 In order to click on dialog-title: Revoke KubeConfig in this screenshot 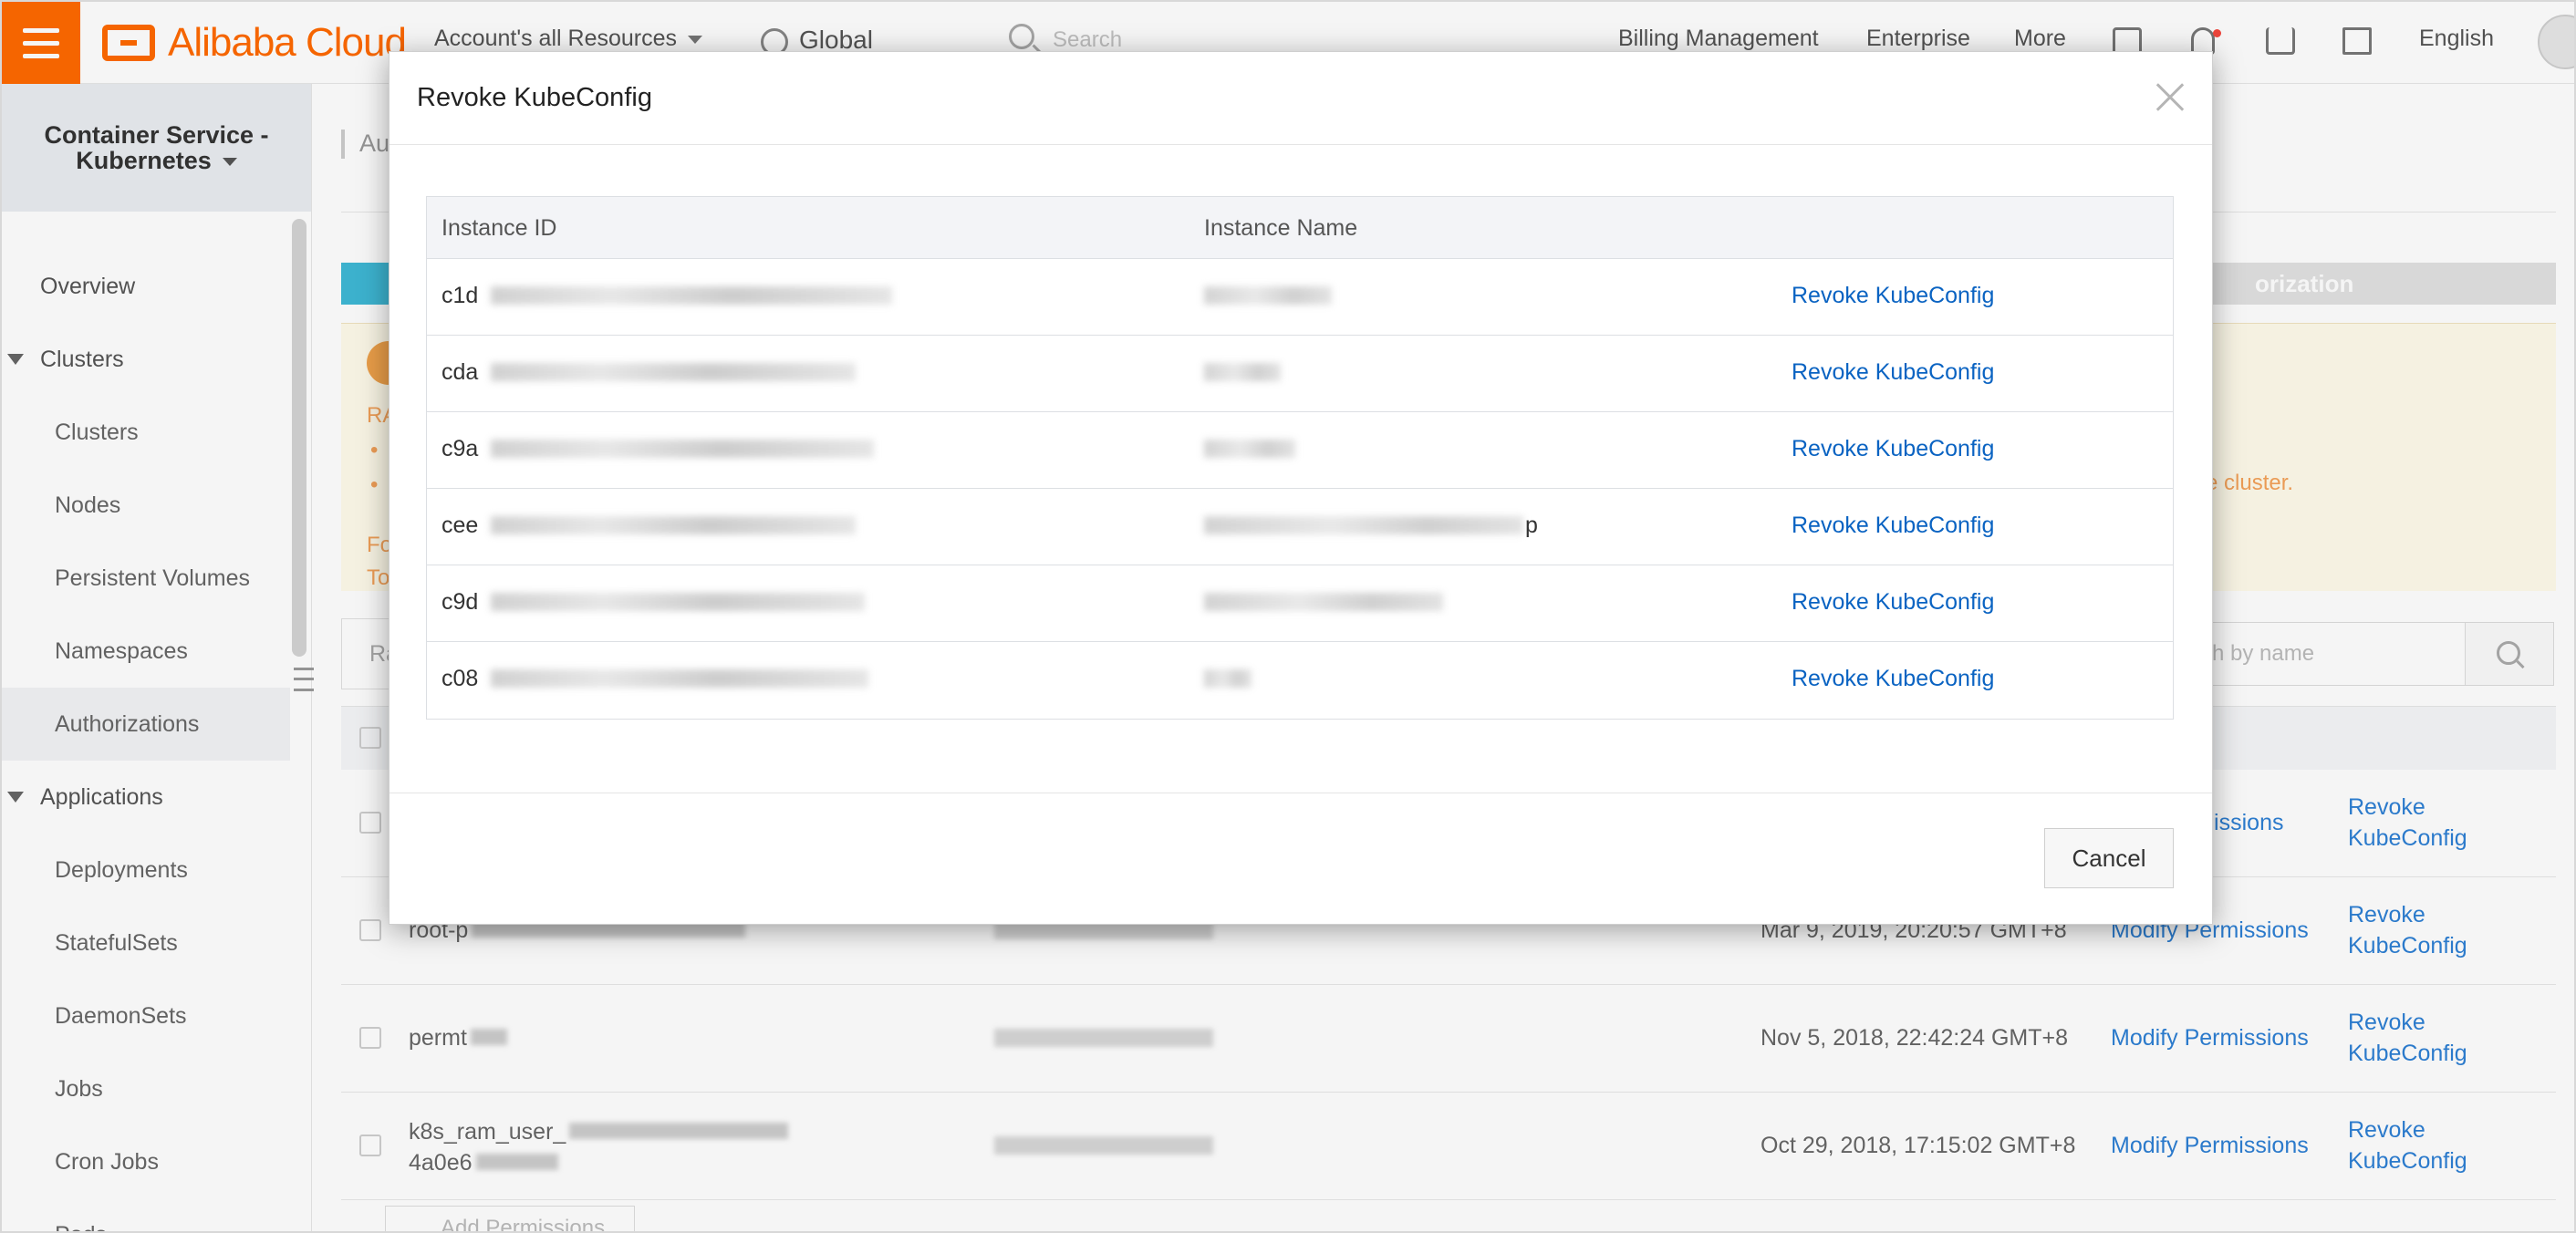, I will do `click(534, 98)`.